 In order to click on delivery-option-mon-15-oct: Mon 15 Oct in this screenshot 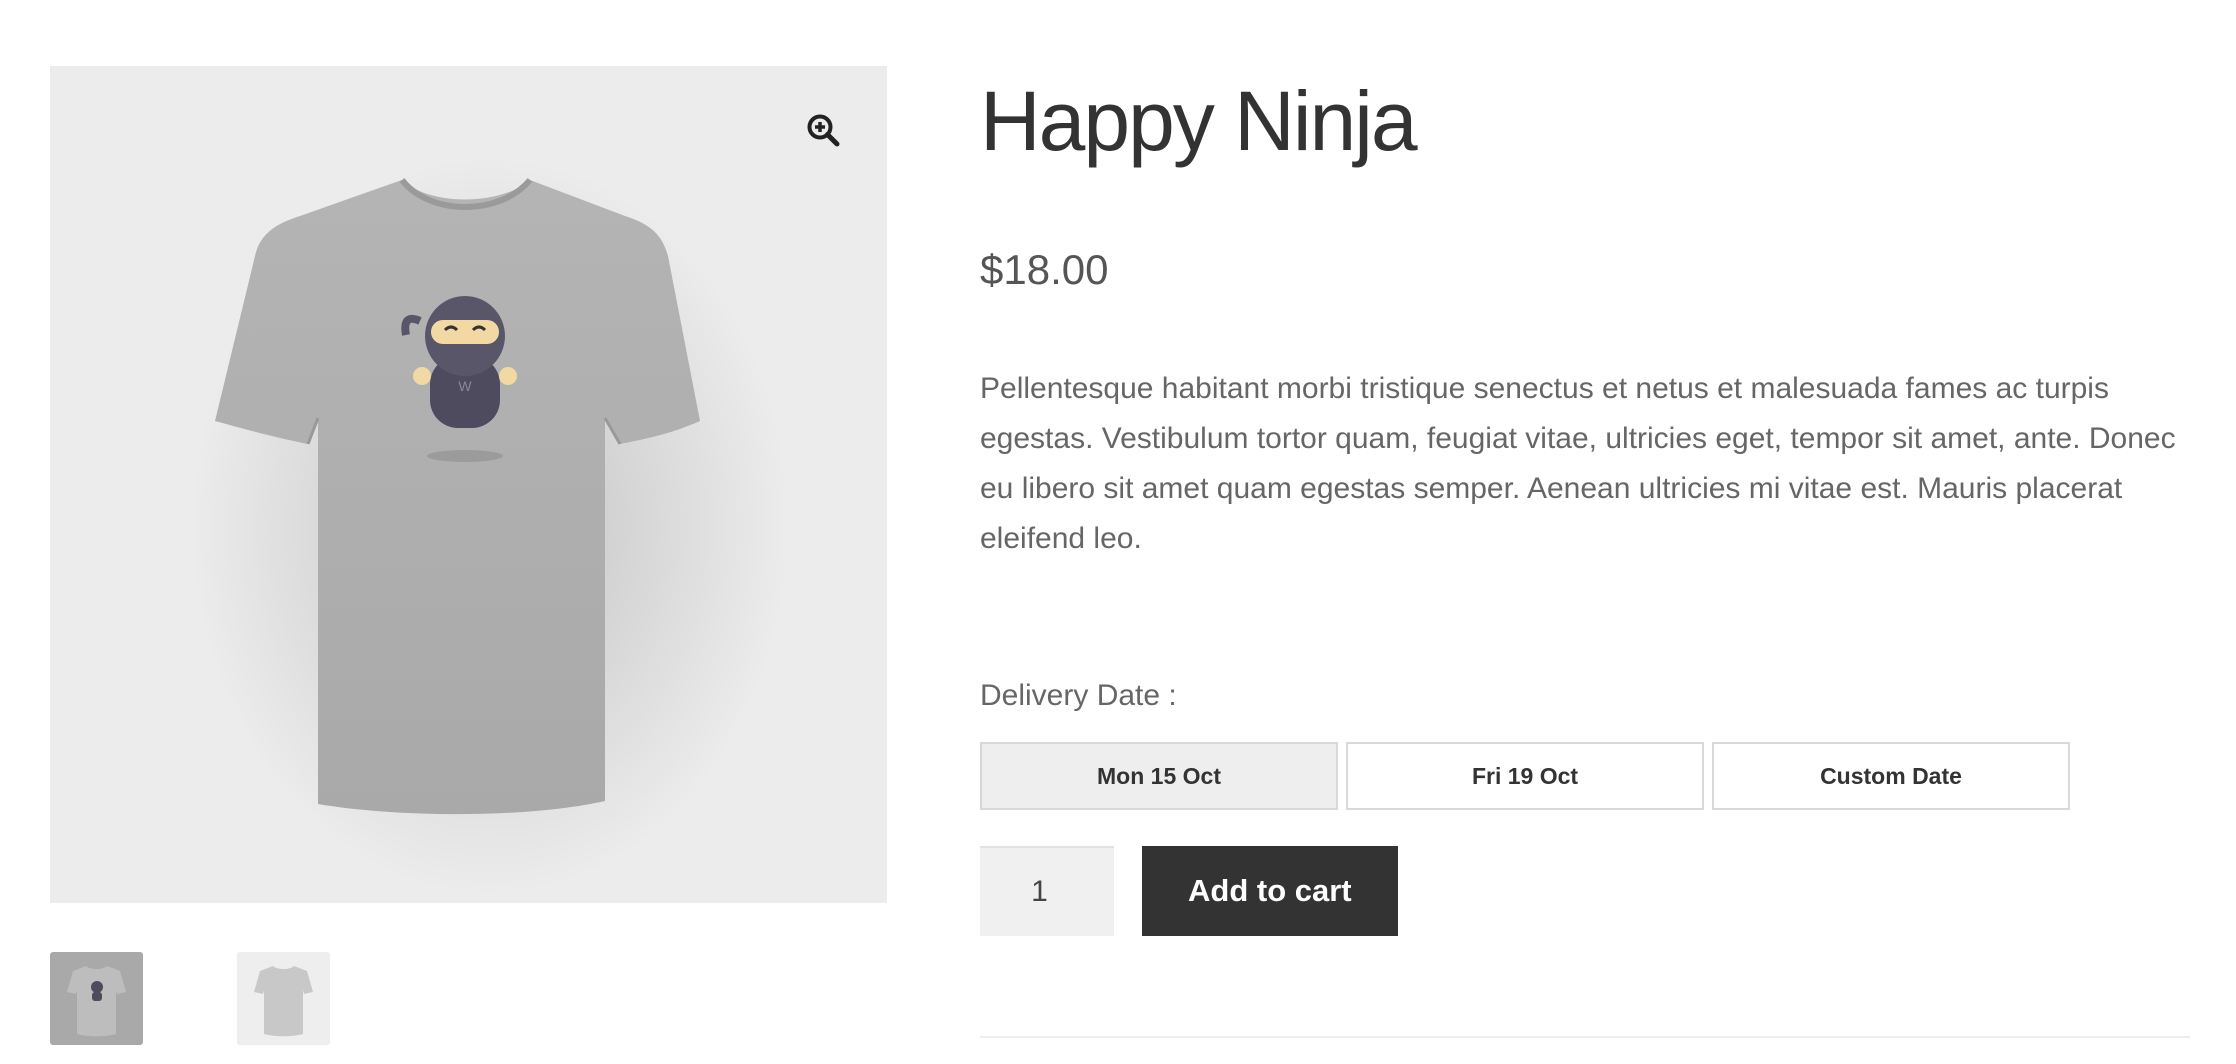, I will do `click(1159, 776)`.